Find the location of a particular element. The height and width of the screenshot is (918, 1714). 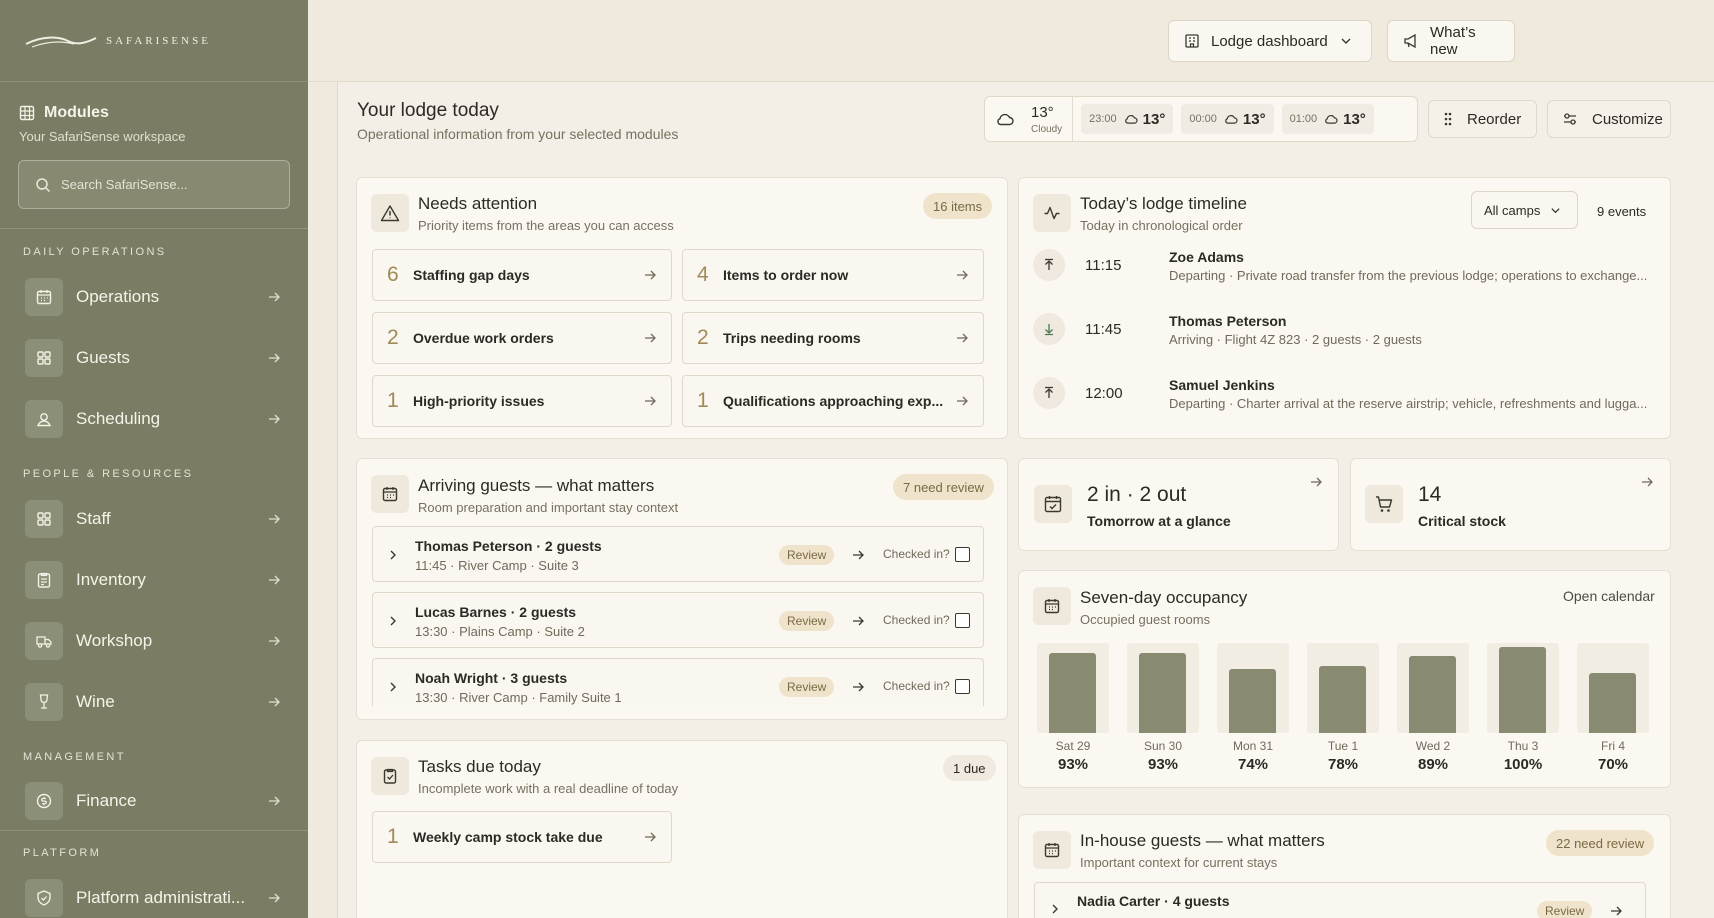

section-people-resources: PEOPLE & RESOURCES is located at coordinates (108, 474).